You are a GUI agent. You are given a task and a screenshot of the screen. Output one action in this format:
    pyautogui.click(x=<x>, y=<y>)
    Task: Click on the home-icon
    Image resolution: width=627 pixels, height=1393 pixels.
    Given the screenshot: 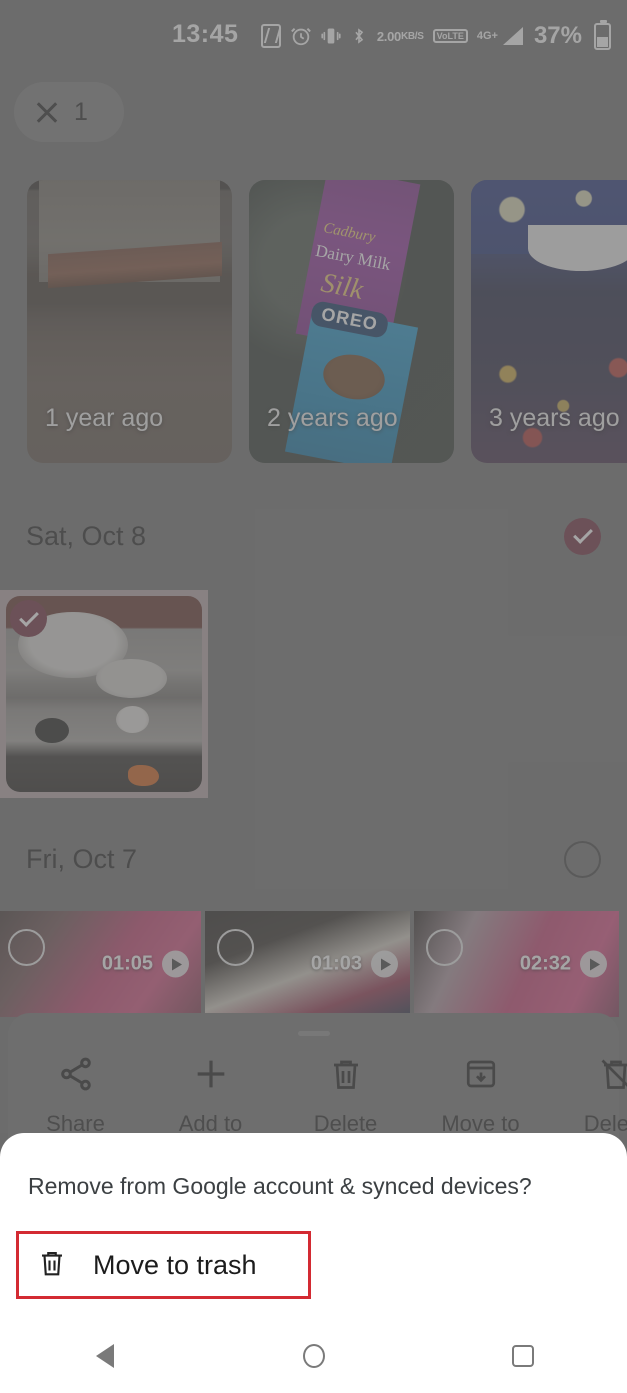 What is the action you would take?
    pyautogui.click(x=313, y=1356)
    